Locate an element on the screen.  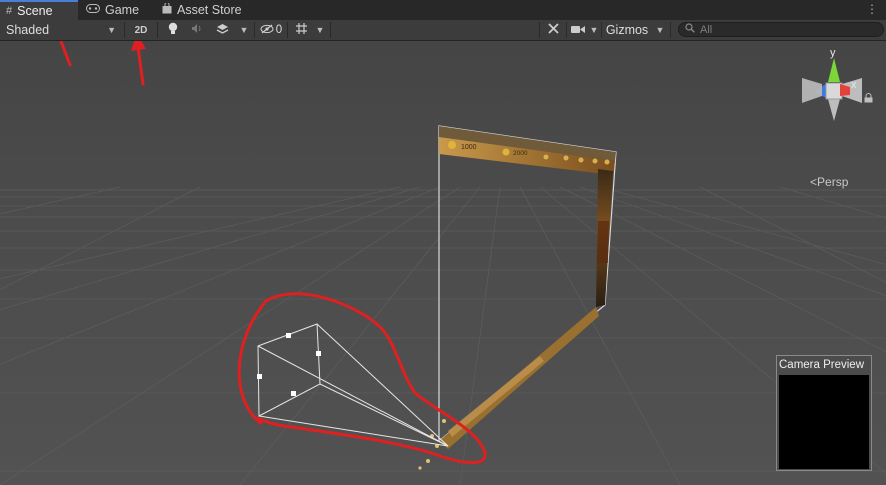
toggle-2d-button: 2D is located at coordinates (141, 30).